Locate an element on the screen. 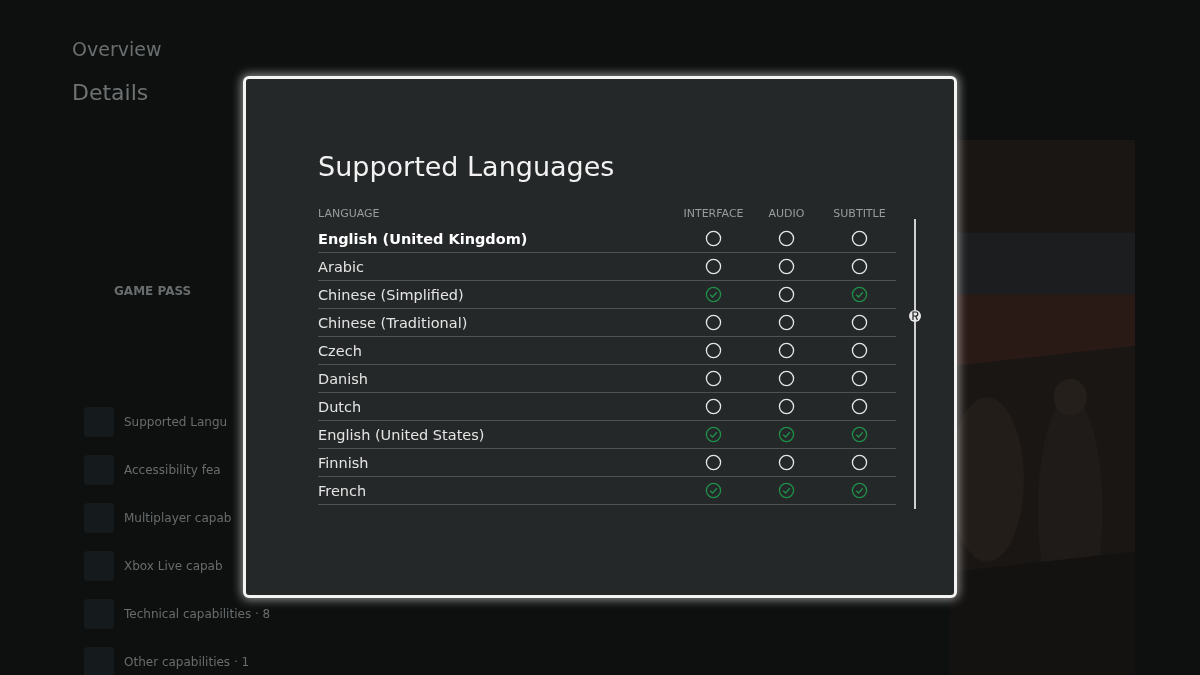 This screenshot has width=1200, height=675. scrollbar-drawing is located at coordinates (915, 364).